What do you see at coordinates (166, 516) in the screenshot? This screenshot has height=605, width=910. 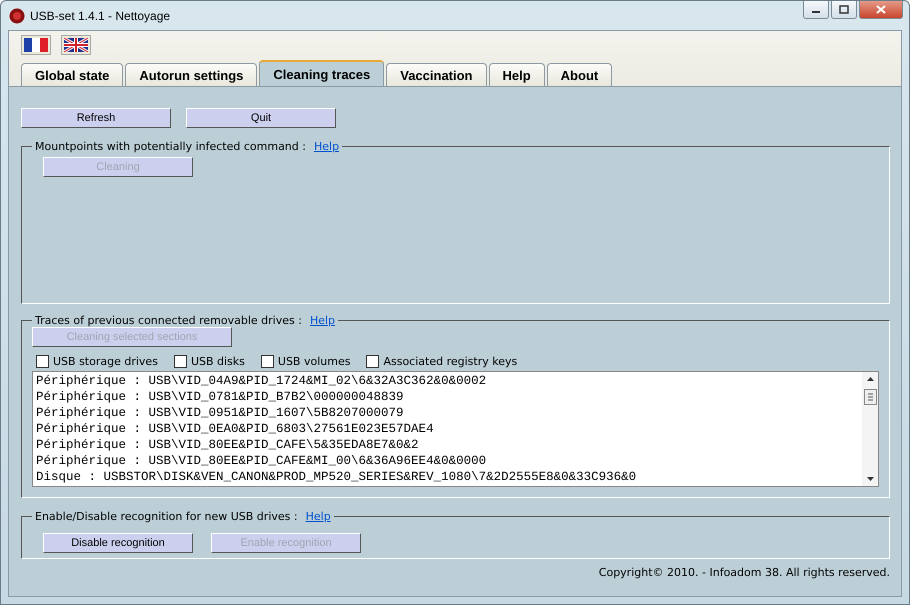 I see `group-title: Enable/Disable recognition for new USB drives :` at bounding box center [166, 516].